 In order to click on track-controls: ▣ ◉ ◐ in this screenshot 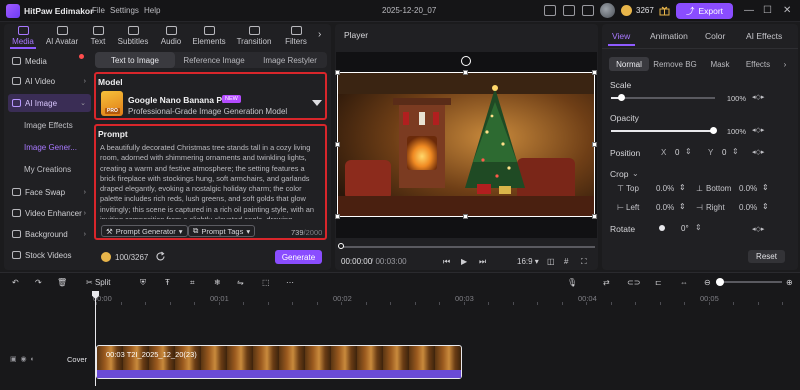, I will do `click(22, 359)`.